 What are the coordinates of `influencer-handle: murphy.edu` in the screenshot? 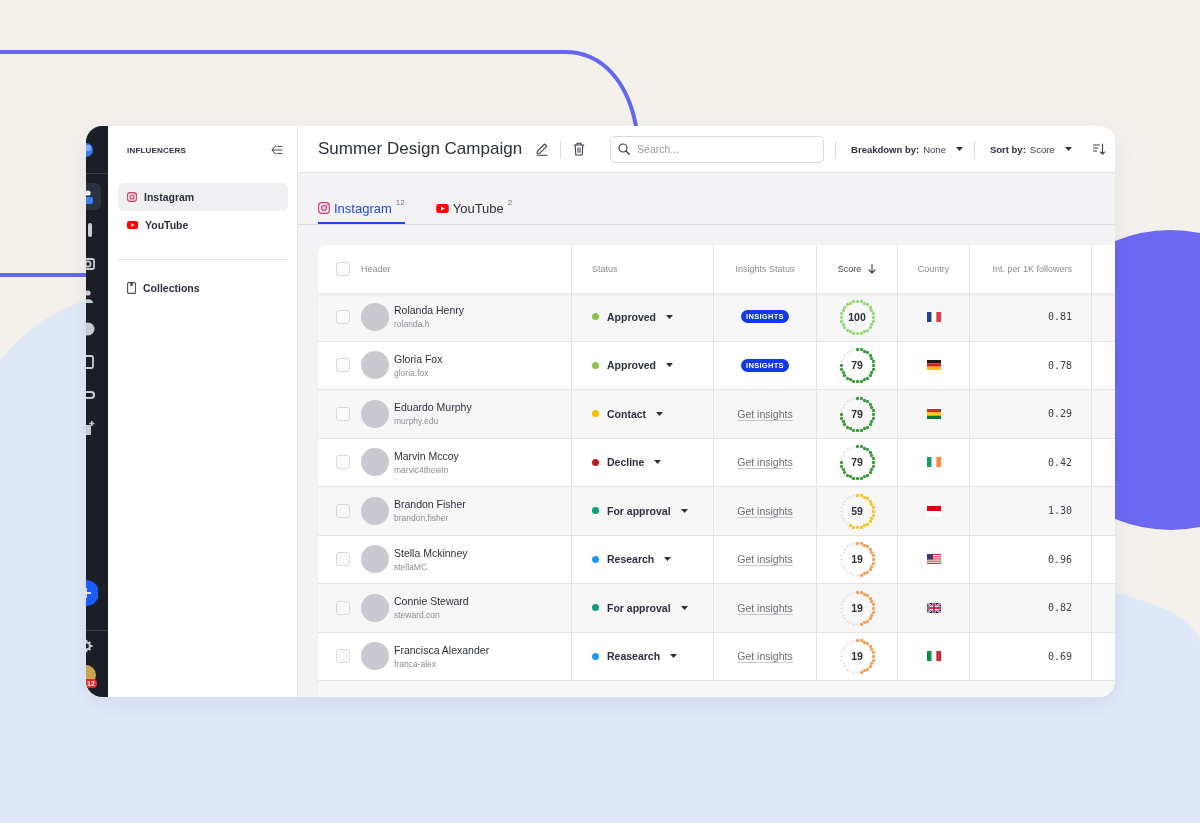 It's located at (417, 421).